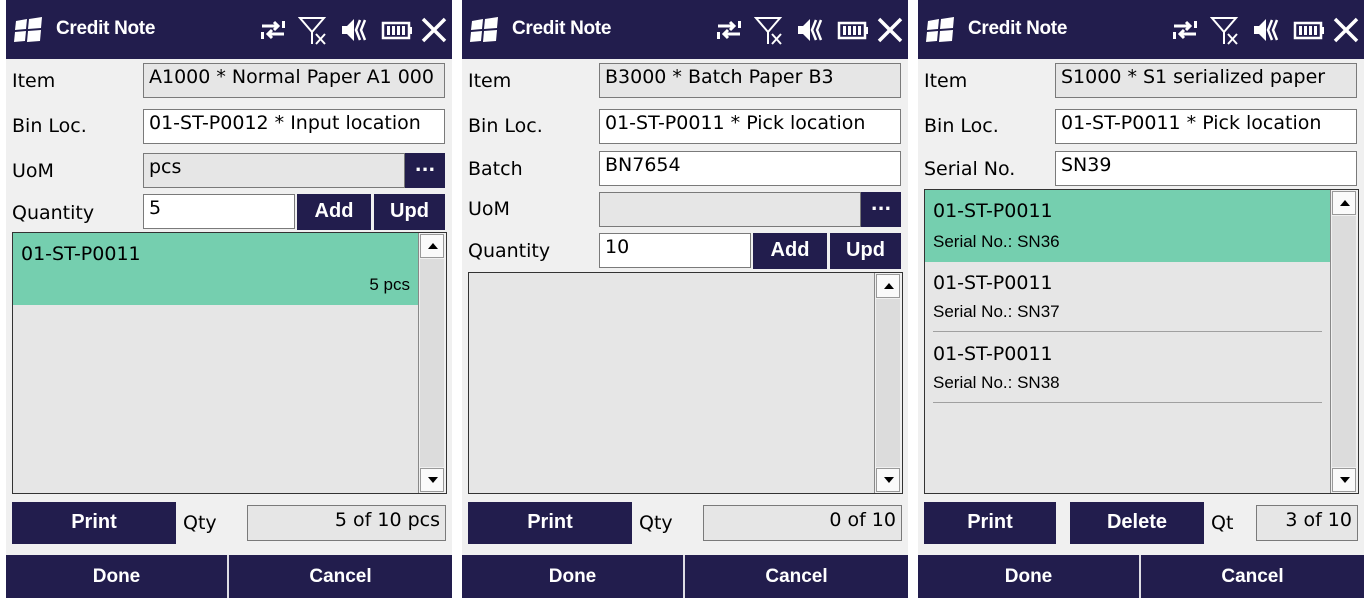  I want to click on bin-quantity-list, so click(685, 383).